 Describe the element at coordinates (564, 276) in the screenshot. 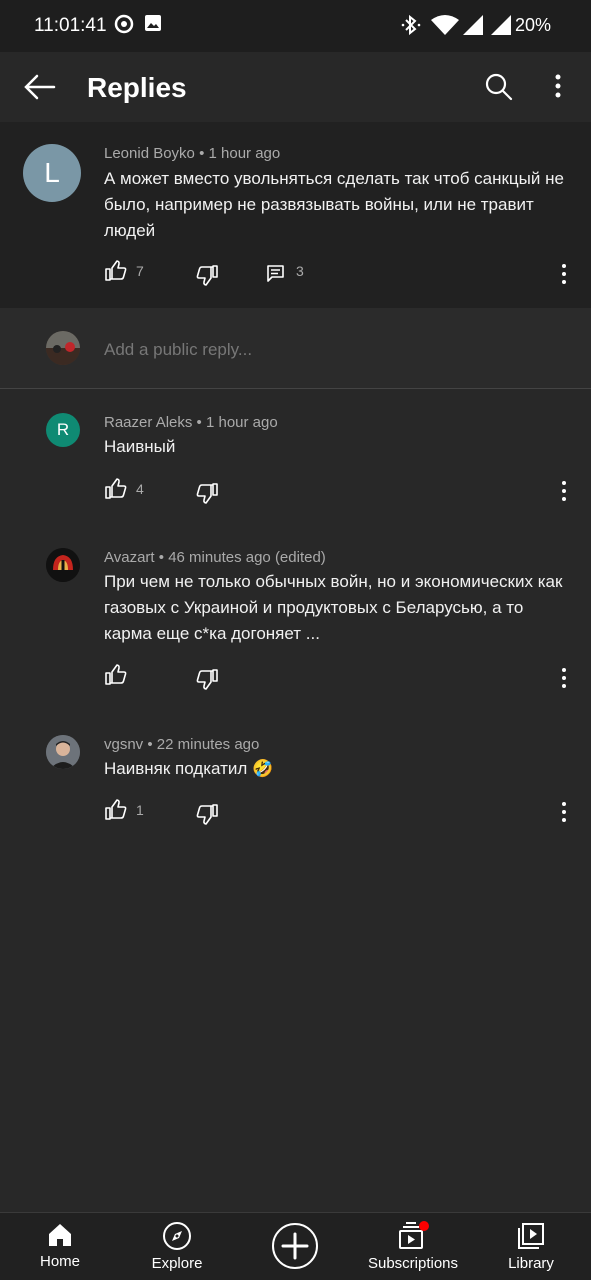

I see `comment-menu-icon` at that location.